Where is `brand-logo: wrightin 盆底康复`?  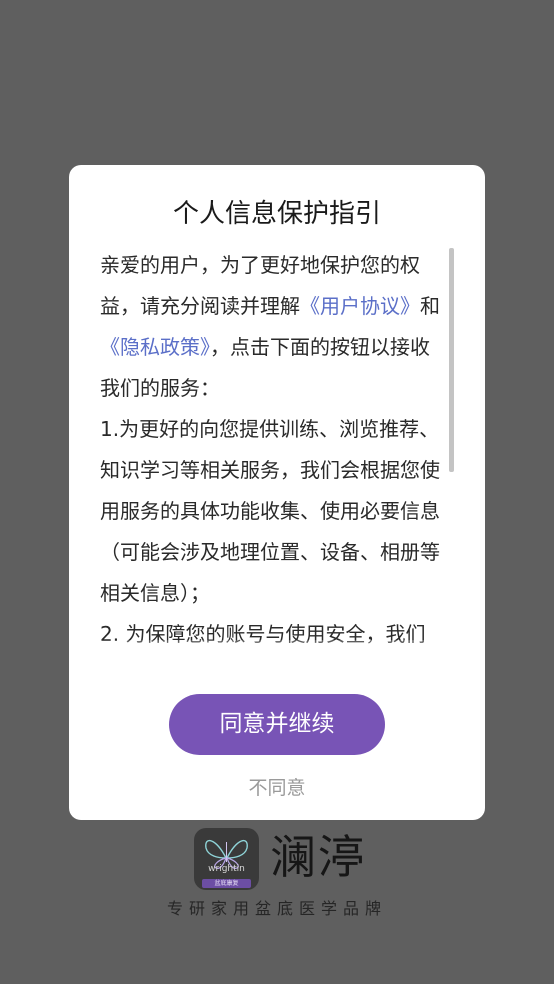
brand-logo: wrightin 盆底康复 is located at coordinates (226, 859).